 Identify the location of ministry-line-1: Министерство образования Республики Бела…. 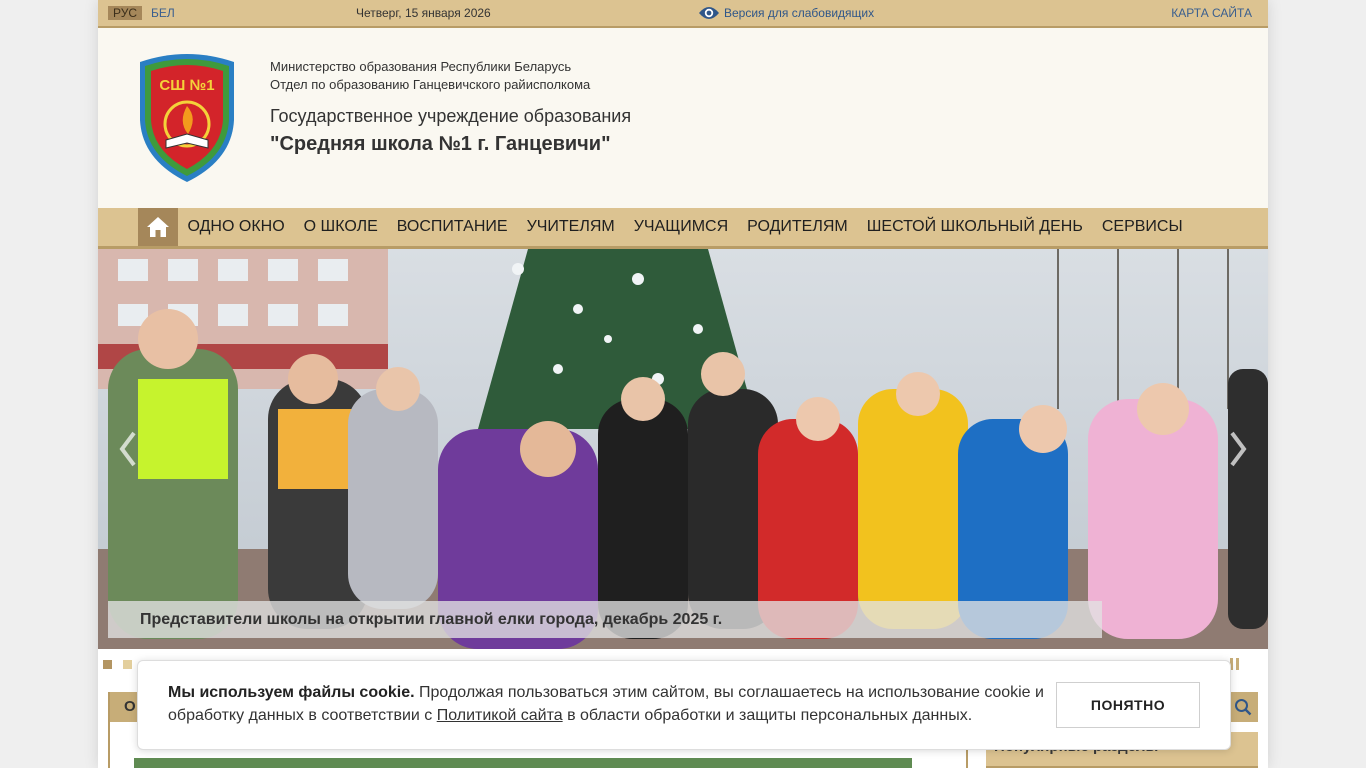
(421, 66).